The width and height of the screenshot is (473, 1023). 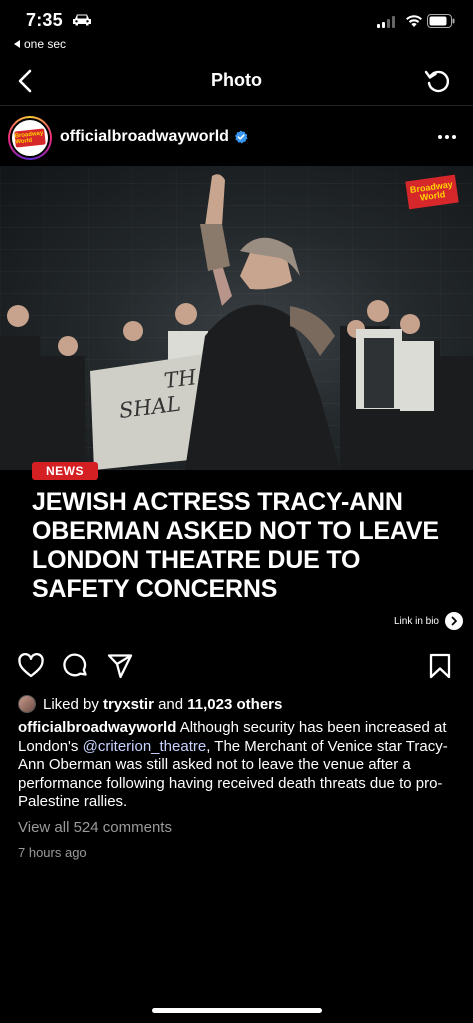 What do you see at coordinates (236, 30) in the screenshot?
I see `status-bar: 7:35 one sec` at bounding box center [236, 30].